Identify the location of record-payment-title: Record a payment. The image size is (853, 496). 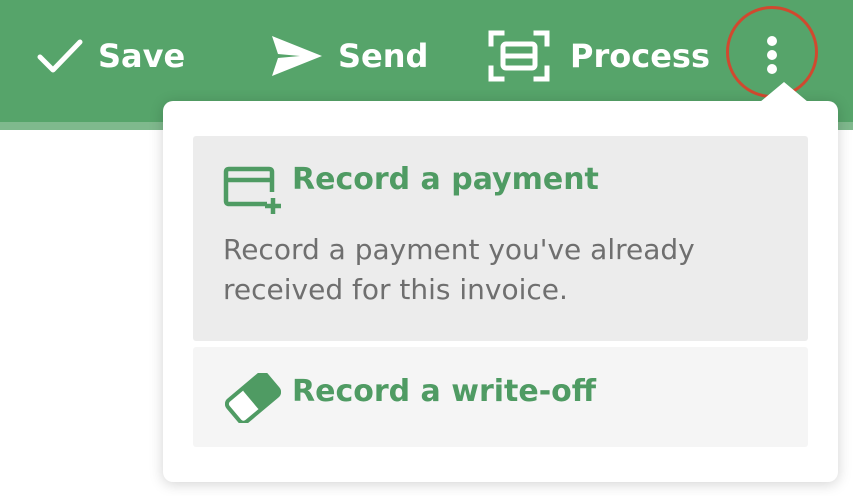
(445, 179).